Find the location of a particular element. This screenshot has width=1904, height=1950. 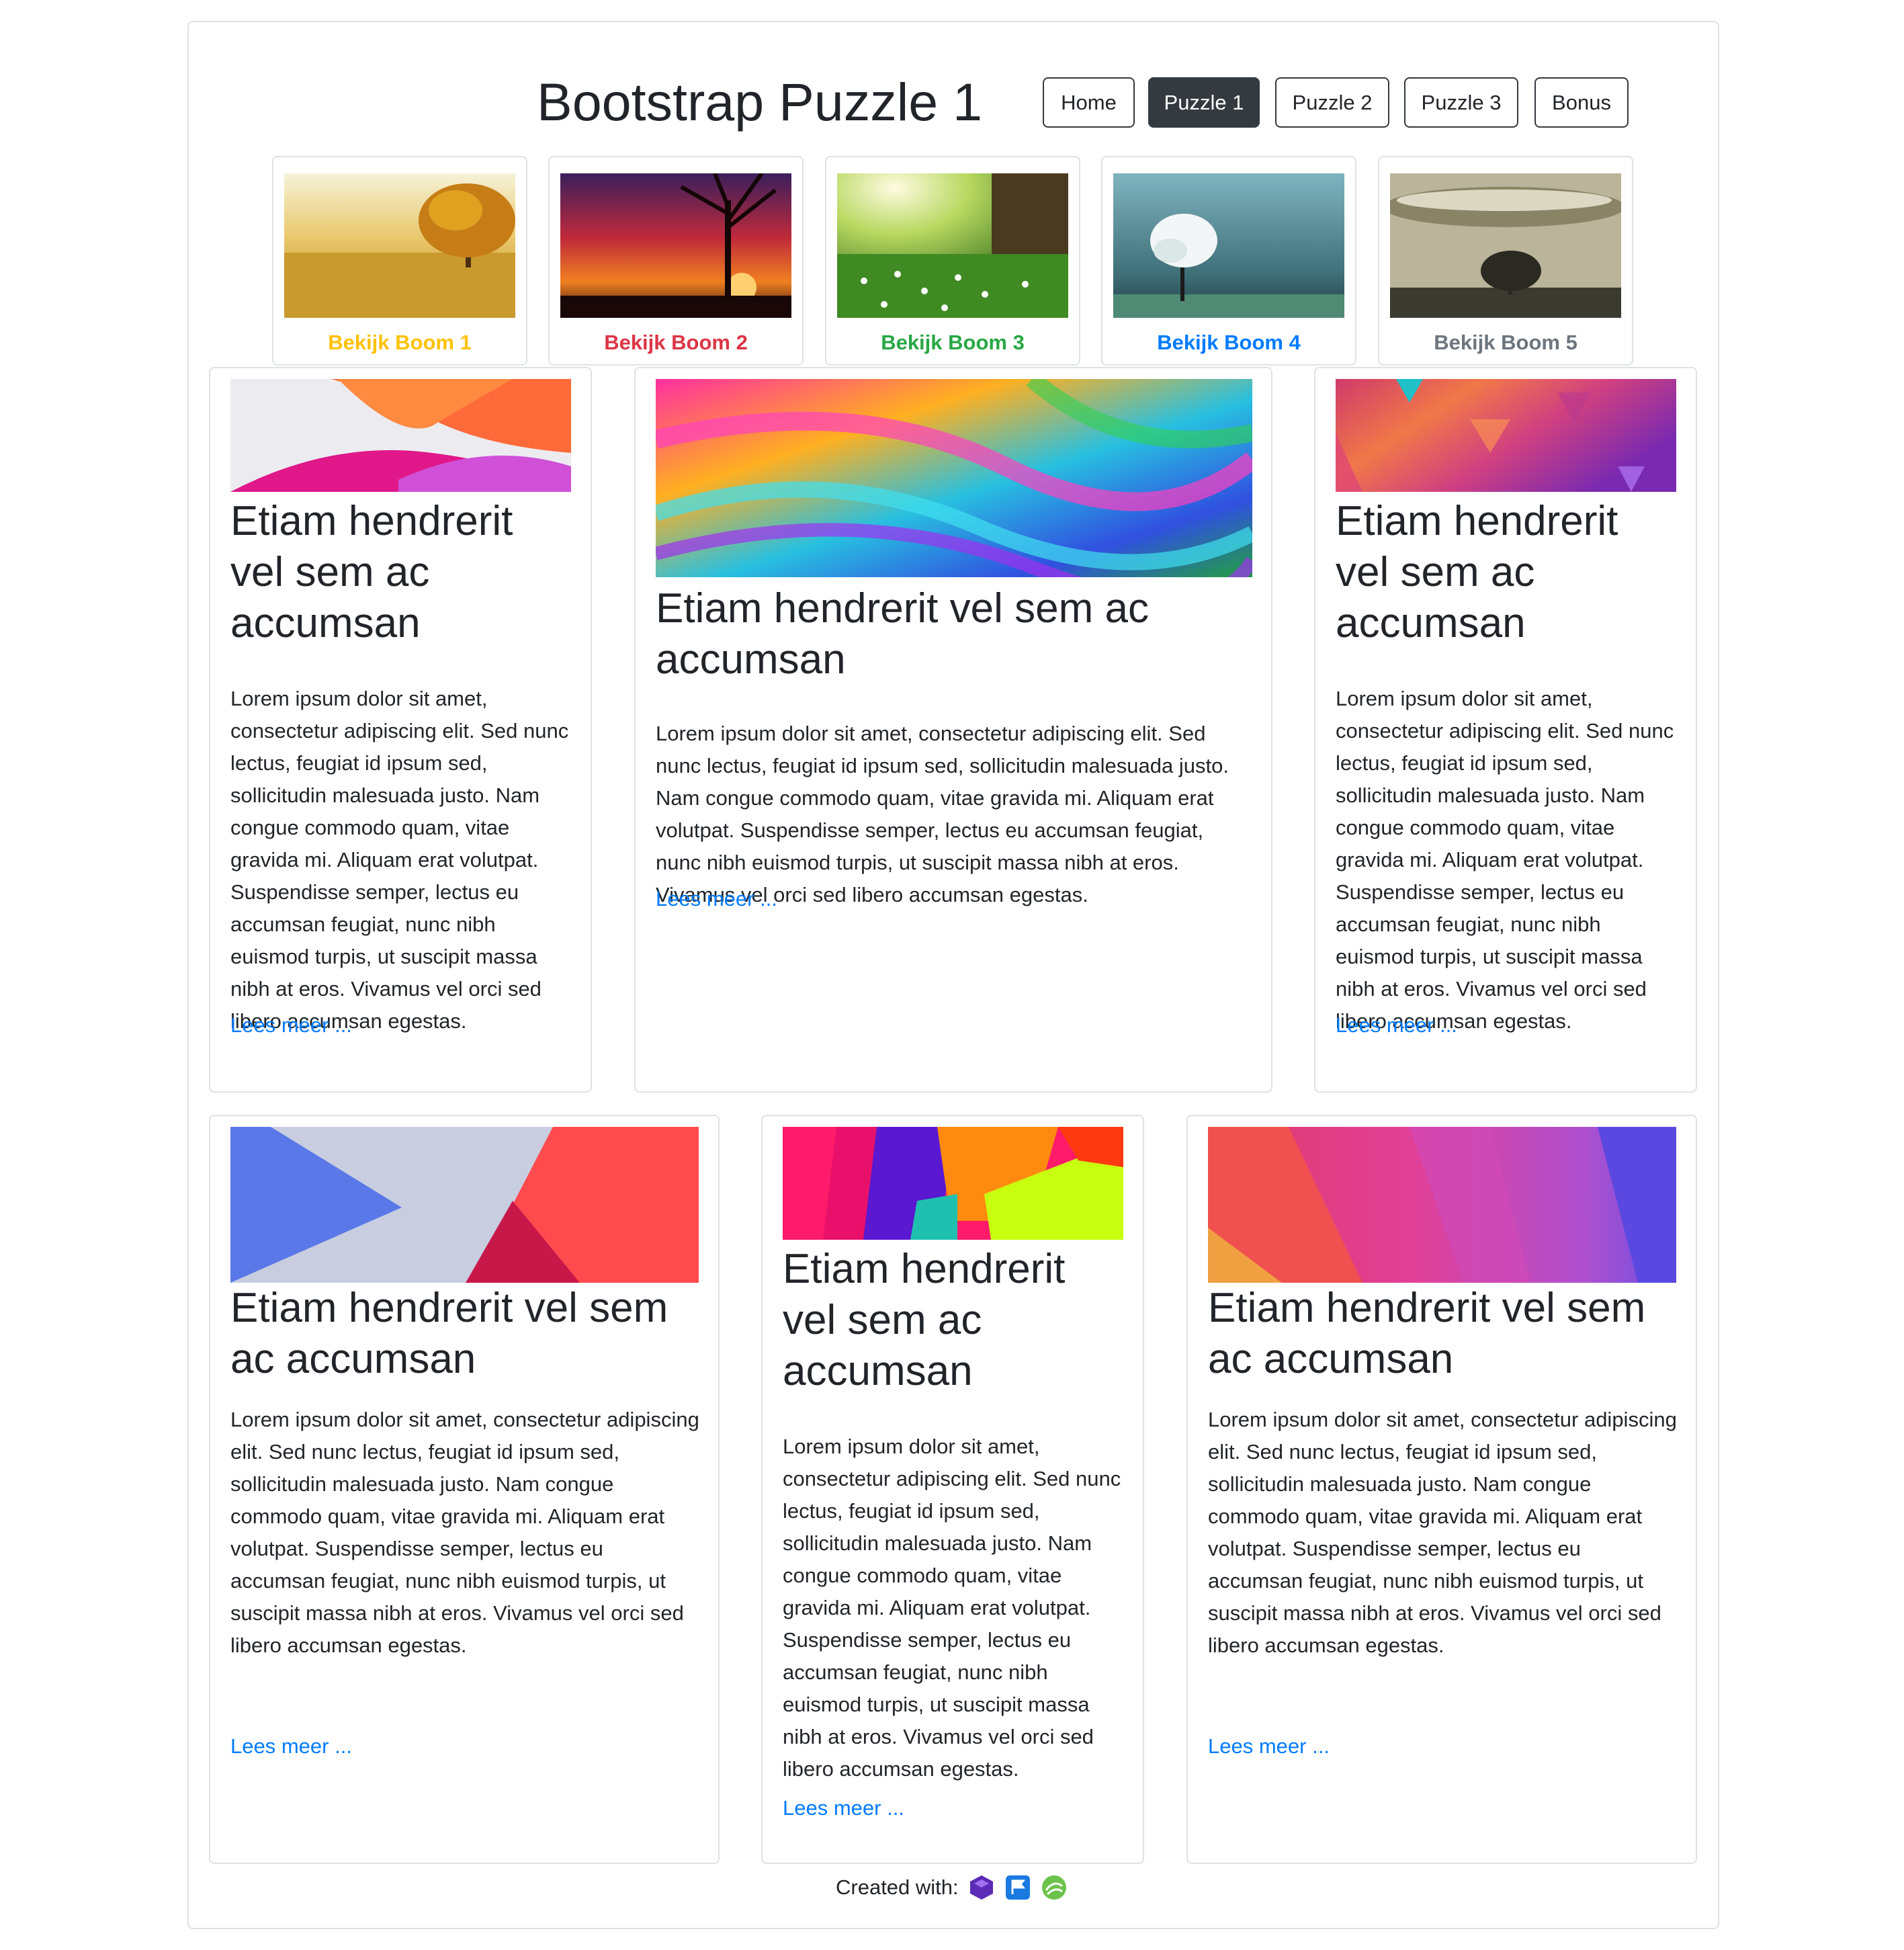

tree-caption-1: Bekijk Boom 1 is located at coordinates (400, 342).